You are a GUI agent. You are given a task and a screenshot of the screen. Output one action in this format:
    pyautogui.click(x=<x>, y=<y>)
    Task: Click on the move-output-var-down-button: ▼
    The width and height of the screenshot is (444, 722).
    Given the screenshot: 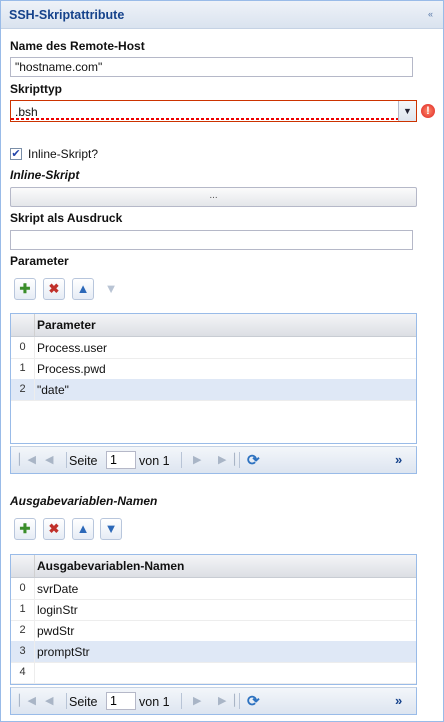 What is the action you would take?
    pyautogui.click(x=111, y=529)
    